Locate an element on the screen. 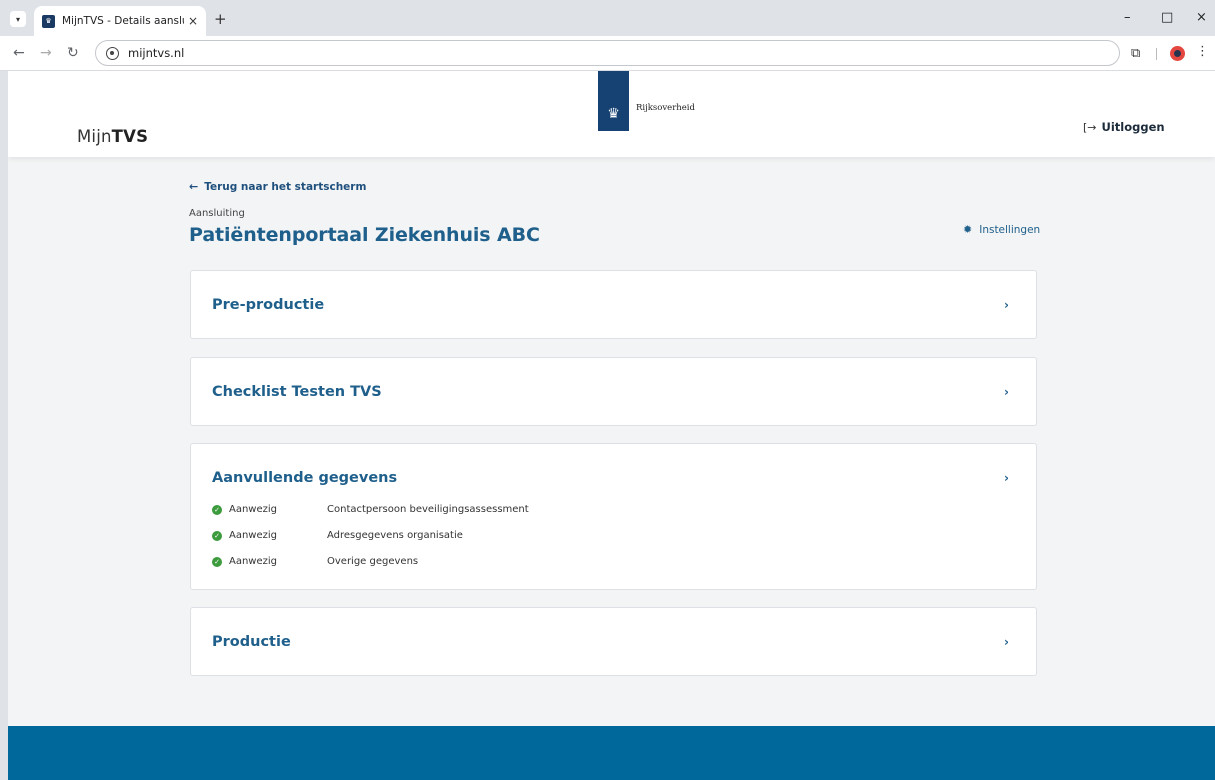 The width and height of the screenshot is (1215, 780). page-eyebrow: Aansluiting is located at coordinates (217, 213).